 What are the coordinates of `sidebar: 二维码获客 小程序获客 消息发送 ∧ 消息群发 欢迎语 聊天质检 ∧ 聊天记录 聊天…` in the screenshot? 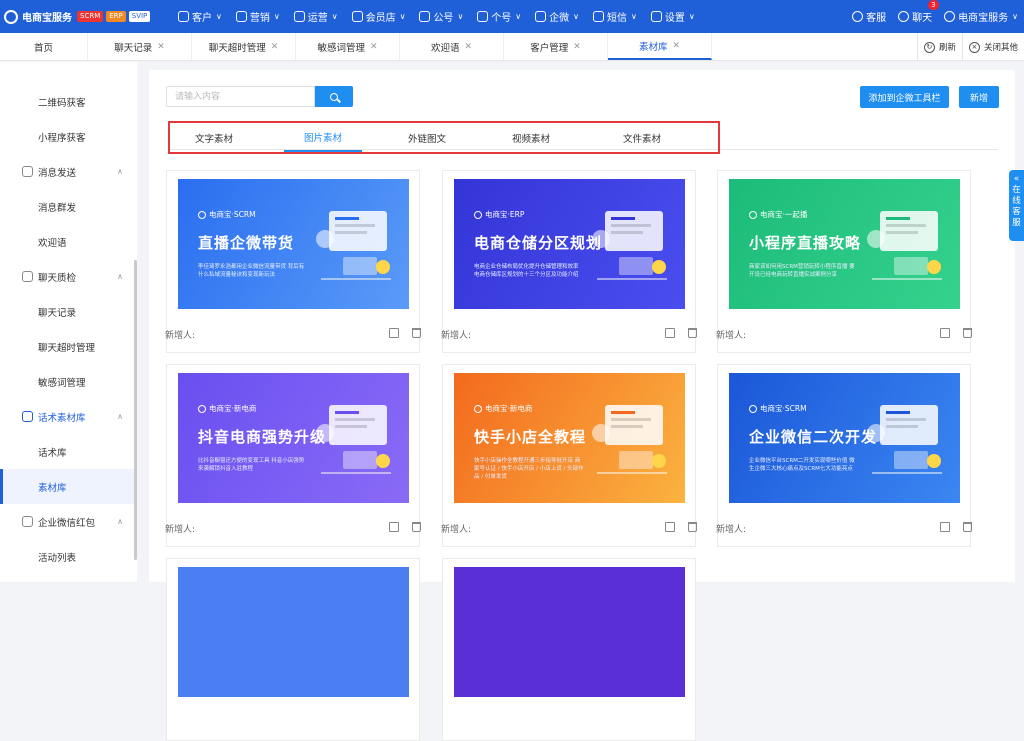 It's located at (68, 322).